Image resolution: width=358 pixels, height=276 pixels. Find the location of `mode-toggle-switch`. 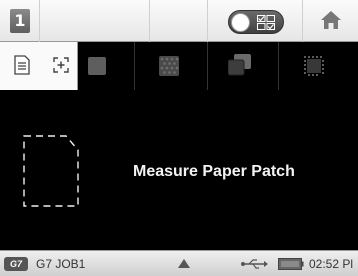

mode-toggle-switch is located at coordinates (256, 22).